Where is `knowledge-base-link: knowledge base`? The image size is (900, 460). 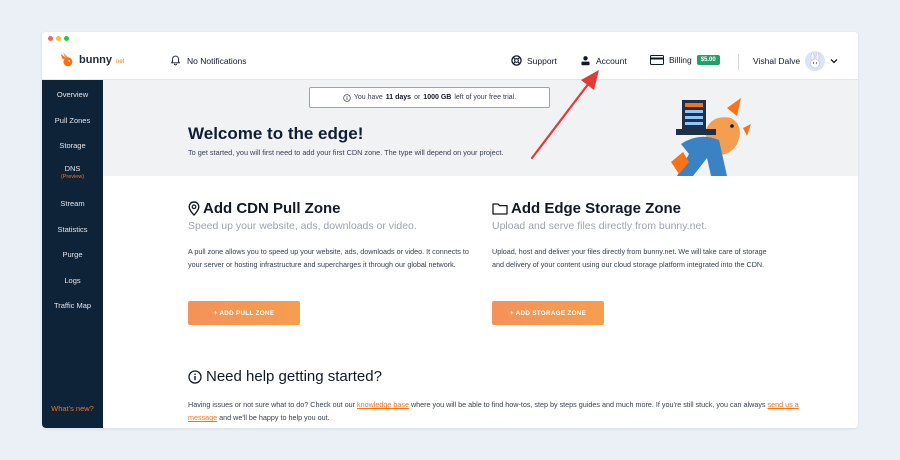
knowledge-base-link: knowledge base is located at coordinates (383, 404).